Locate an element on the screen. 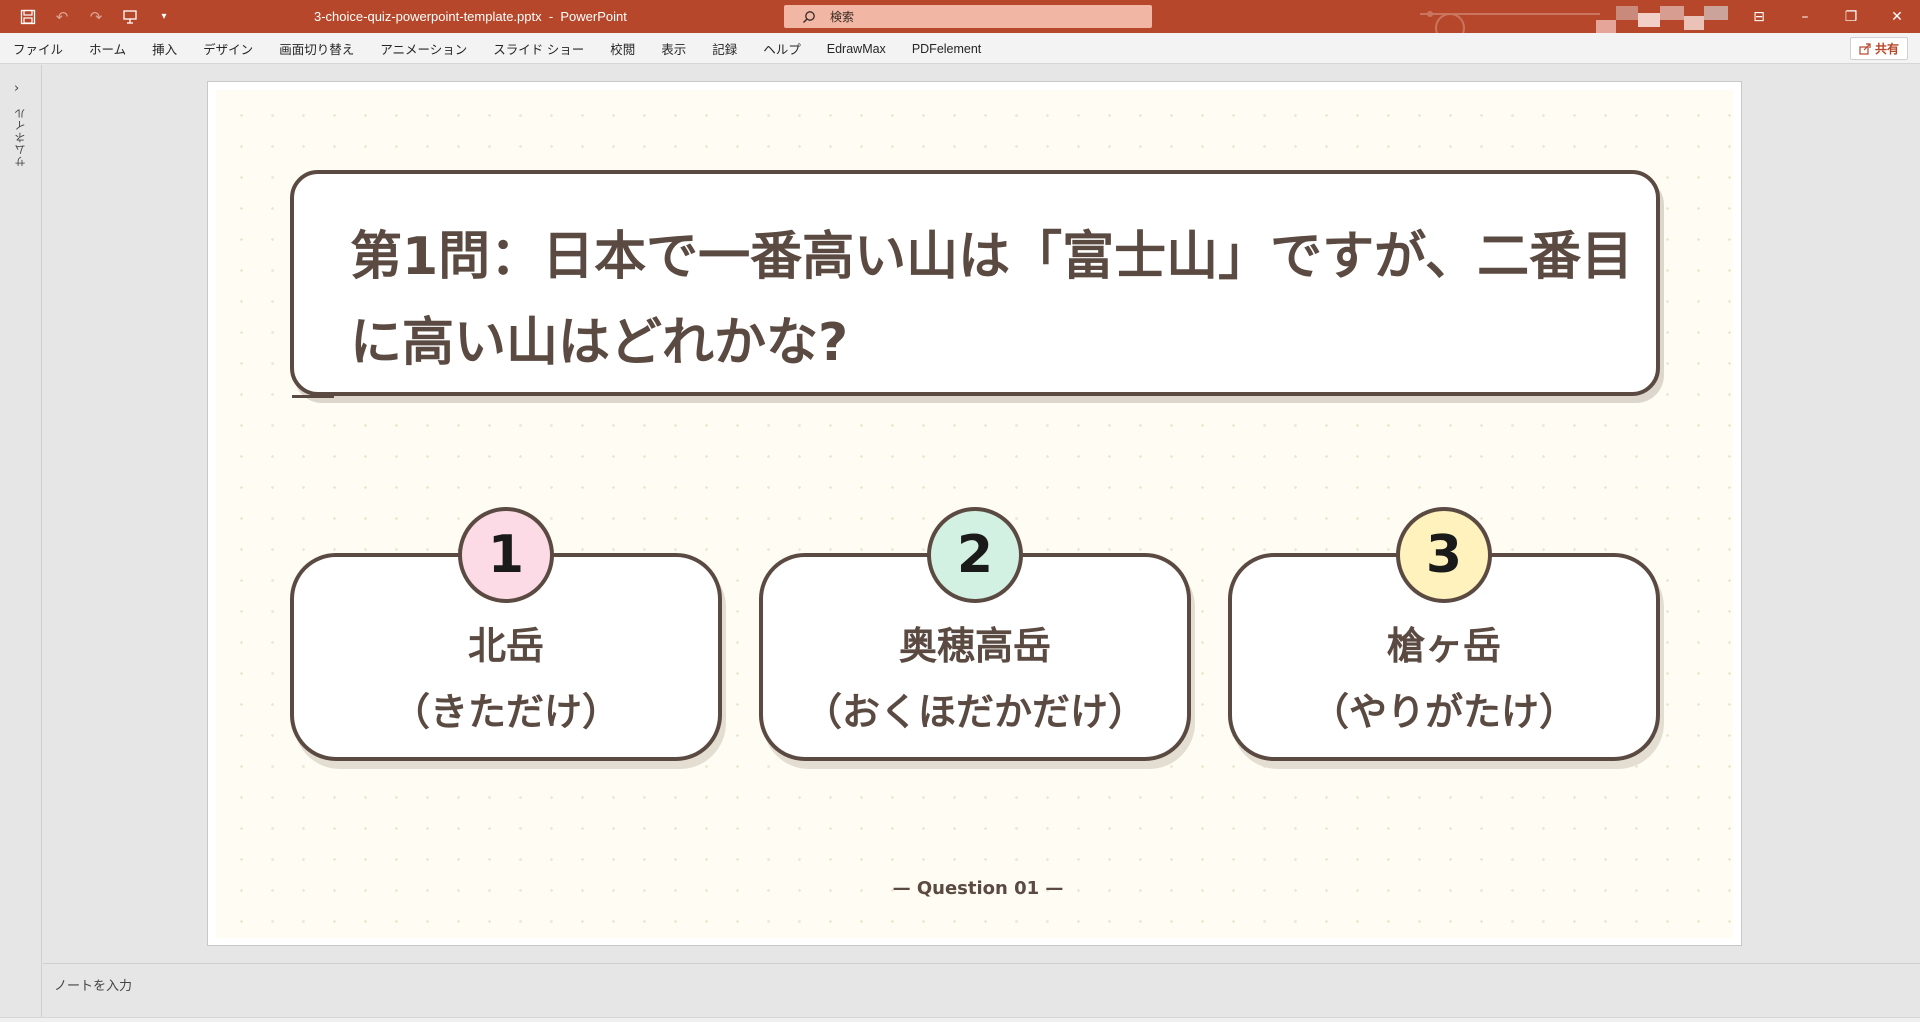  search-icon is located at coordinates (809, 16).